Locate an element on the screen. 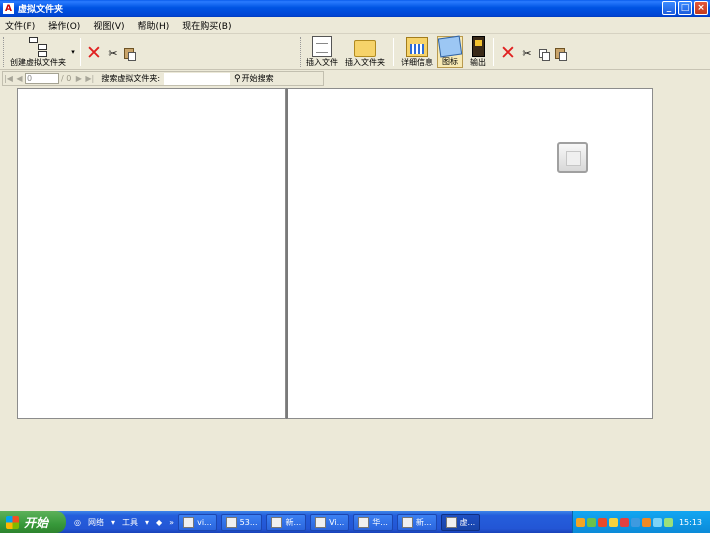 This screenshot has width=710, height=533. start-search-label: 开始搜索 is located at coordinates (257, 78).